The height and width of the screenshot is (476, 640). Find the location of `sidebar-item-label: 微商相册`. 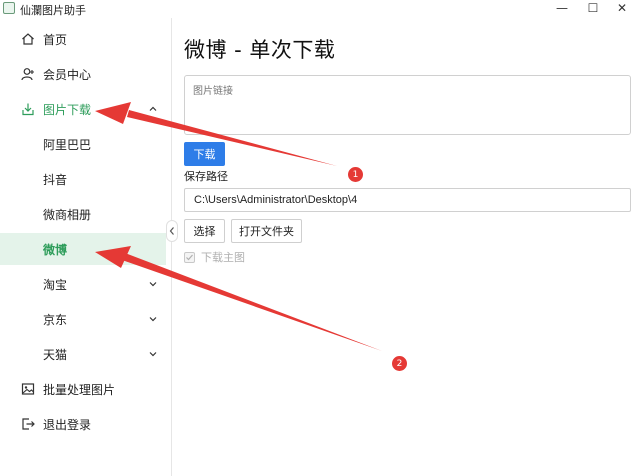

sidebar-item-label: 微商相册 is located at coordinates (67, 214).